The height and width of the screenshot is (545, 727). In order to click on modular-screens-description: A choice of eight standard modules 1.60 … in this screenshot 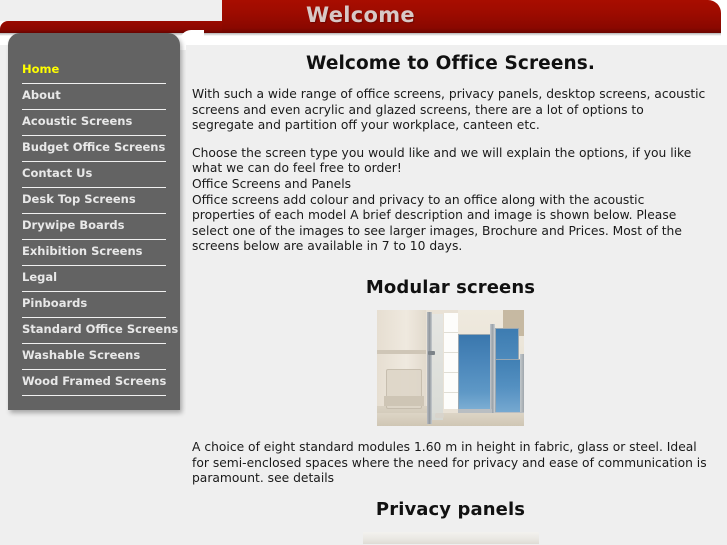, I will do `click(449, 462)`.